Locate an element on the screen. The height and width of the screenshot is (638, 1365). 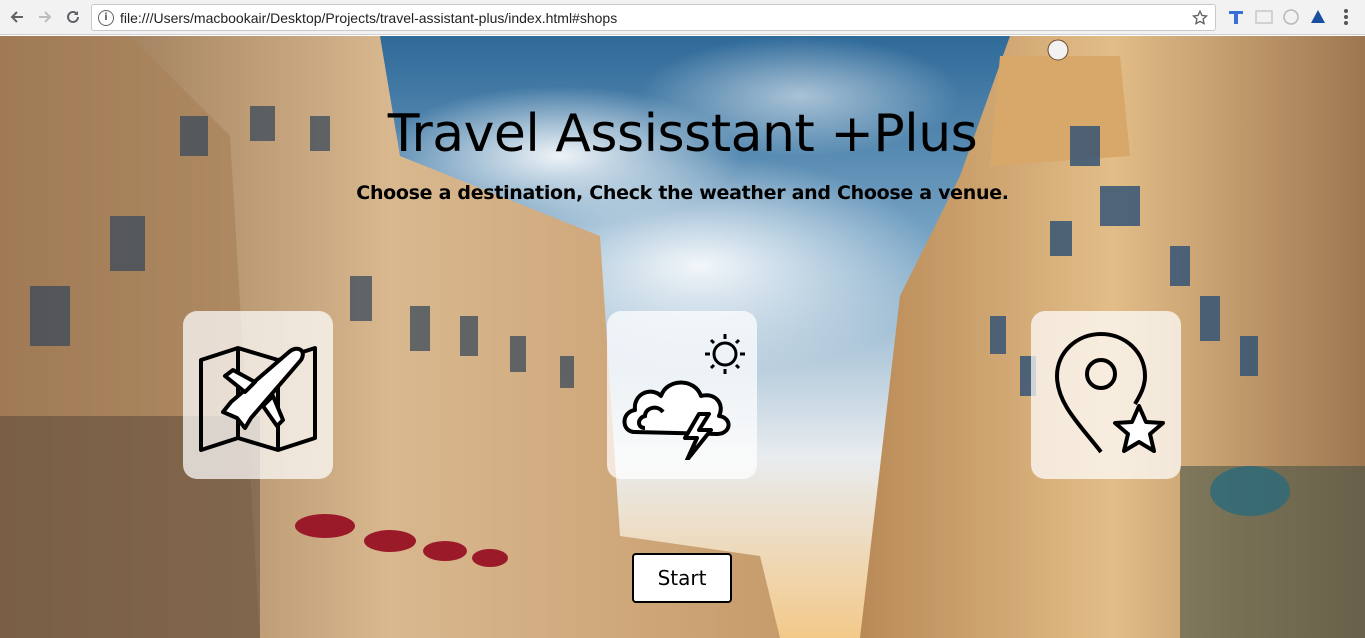
reload-icon is located at coordinates (73, 16).